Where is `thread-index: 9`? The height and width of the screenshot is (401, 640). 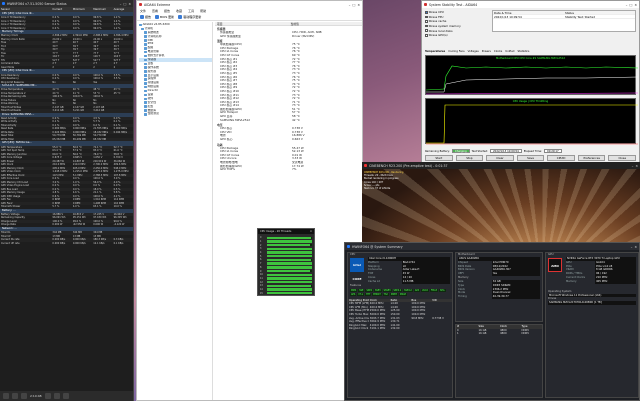
thread-index: 9 is located at coordinates (261, 271).